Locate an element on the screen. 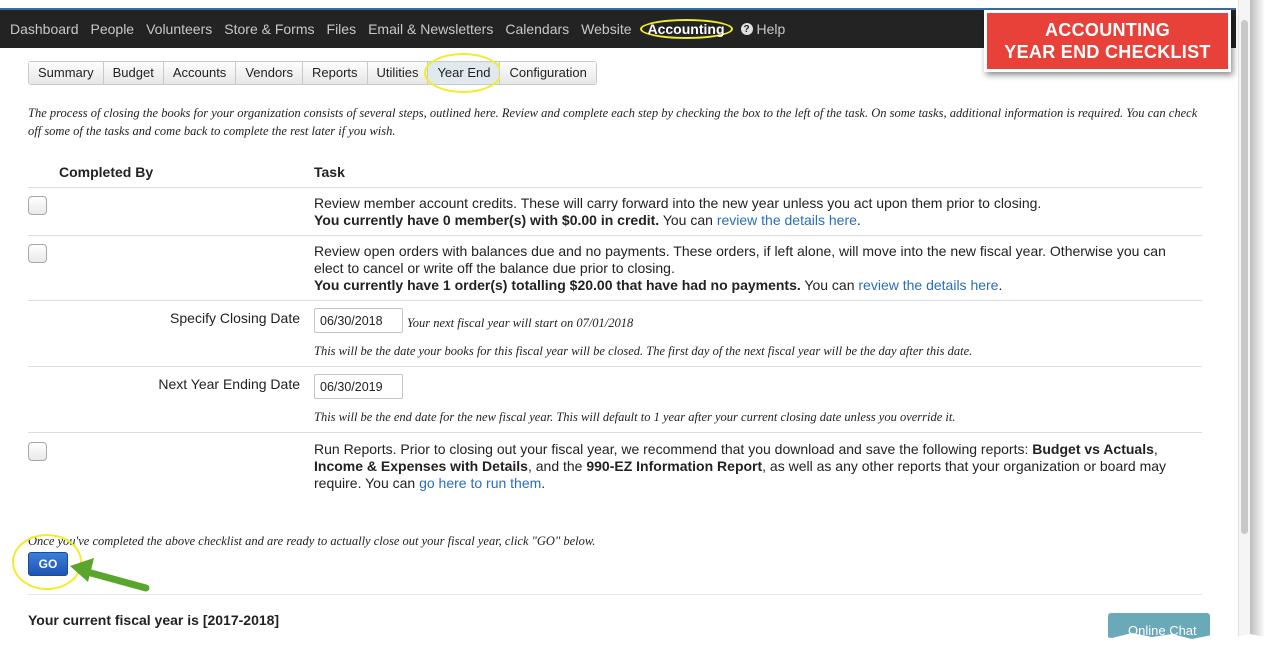  orders-details-link: review the details here is located at coordinates (928, 285).